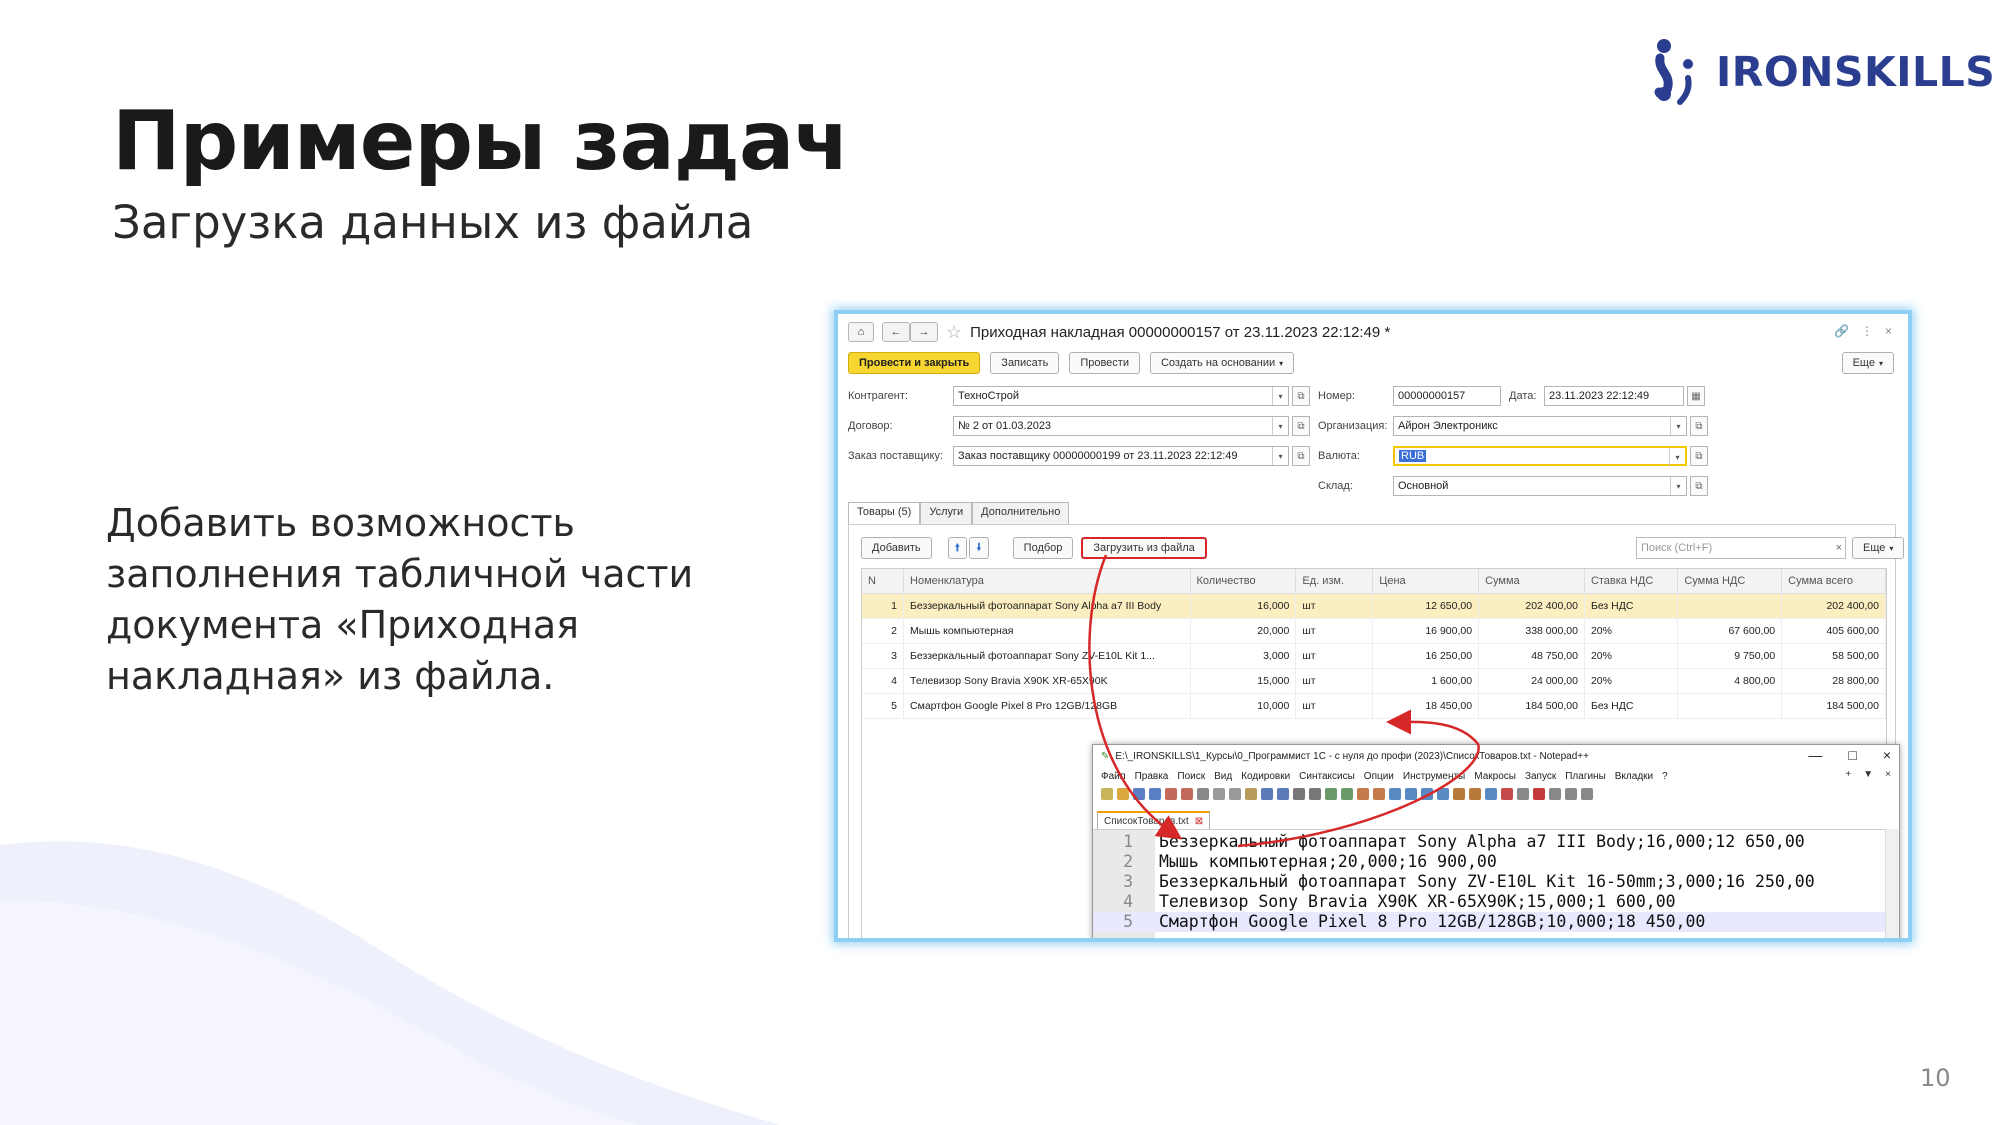 This screenshot has width=2000, height=1125. What do you see at coordinates (1251, 794) in the screenshot?
I see `paste-icon` at bounding box center [1251, 794].